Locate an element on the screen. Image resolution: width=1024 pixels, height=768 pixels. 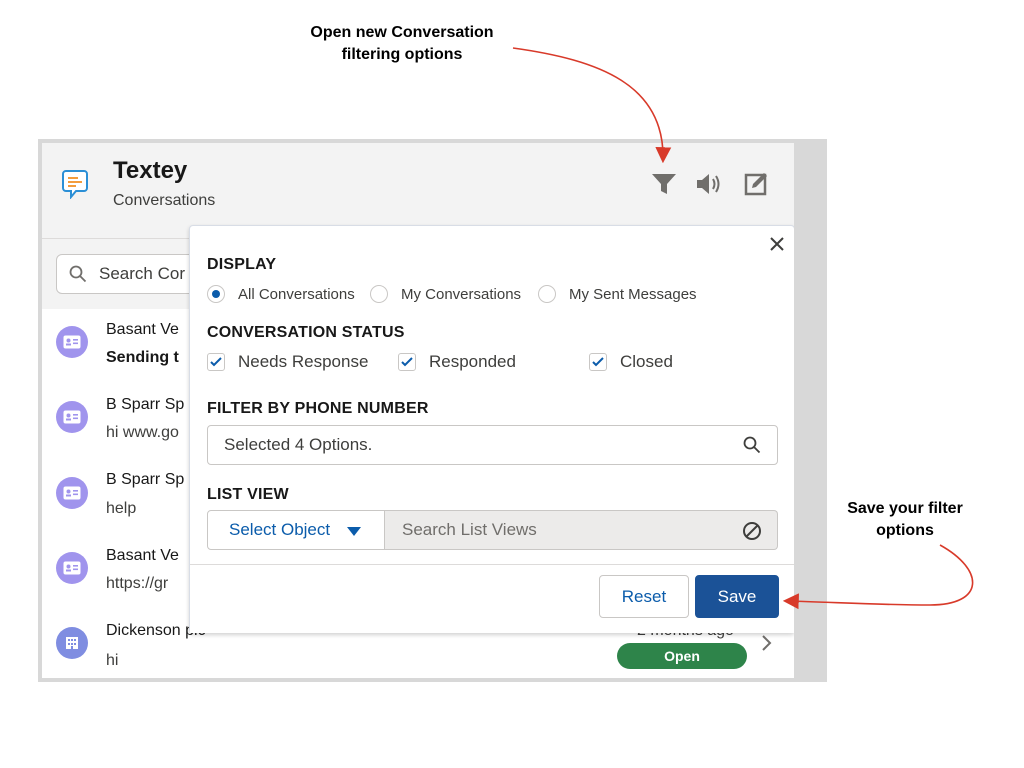
checkbox-label: Responded is located at coordinates (472, 361).